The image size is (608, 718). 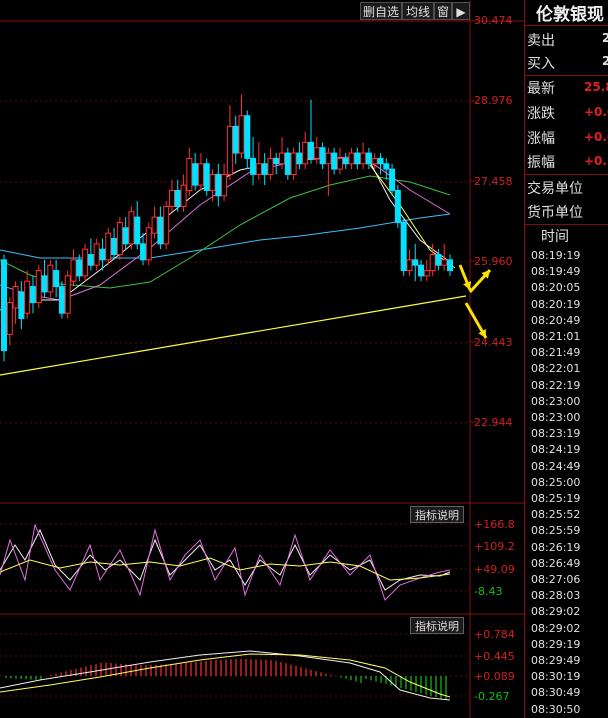 I want to click on tick-time: 08:26:19, so click(x=556, y=547).